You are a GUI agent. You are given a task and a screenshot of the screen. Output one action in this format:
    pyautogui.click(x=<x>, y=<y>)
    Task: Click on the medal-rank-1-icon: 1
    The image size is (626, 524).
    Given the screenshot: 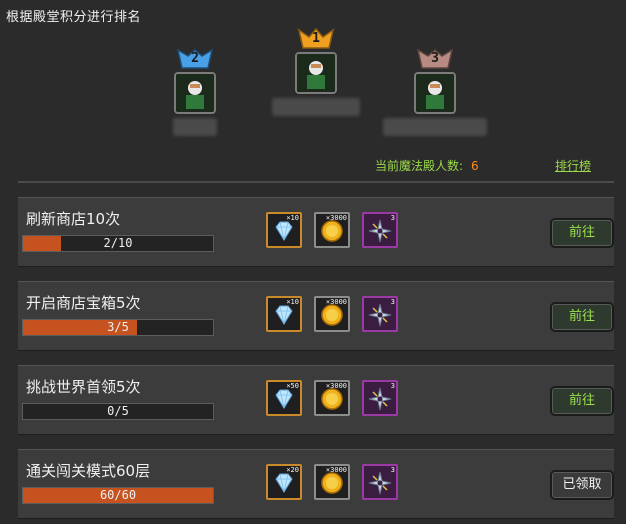 What is the action you would take?
    pyautogui.click(x=316, y=38)
    